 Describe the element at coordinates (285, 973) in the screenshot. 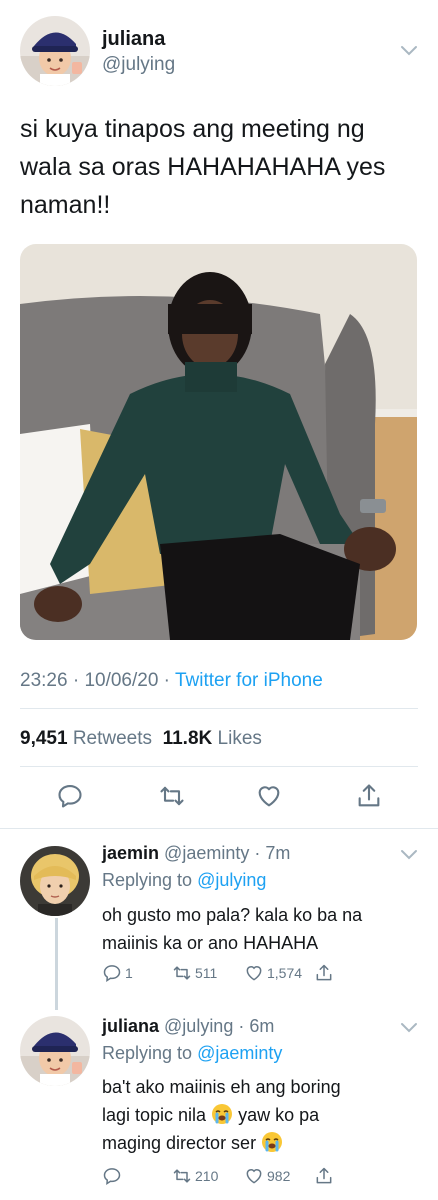

I see `like-count: 1,574` at that location.